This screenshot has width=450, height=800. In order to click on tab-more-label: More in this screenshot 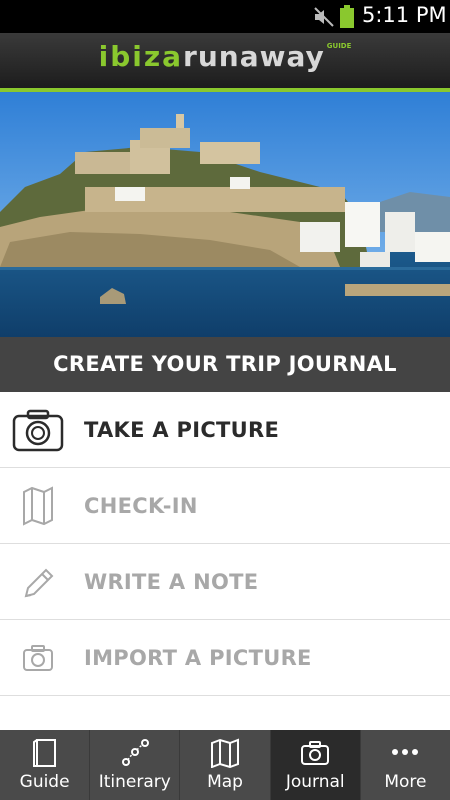, I will do `click(405, 782)`.